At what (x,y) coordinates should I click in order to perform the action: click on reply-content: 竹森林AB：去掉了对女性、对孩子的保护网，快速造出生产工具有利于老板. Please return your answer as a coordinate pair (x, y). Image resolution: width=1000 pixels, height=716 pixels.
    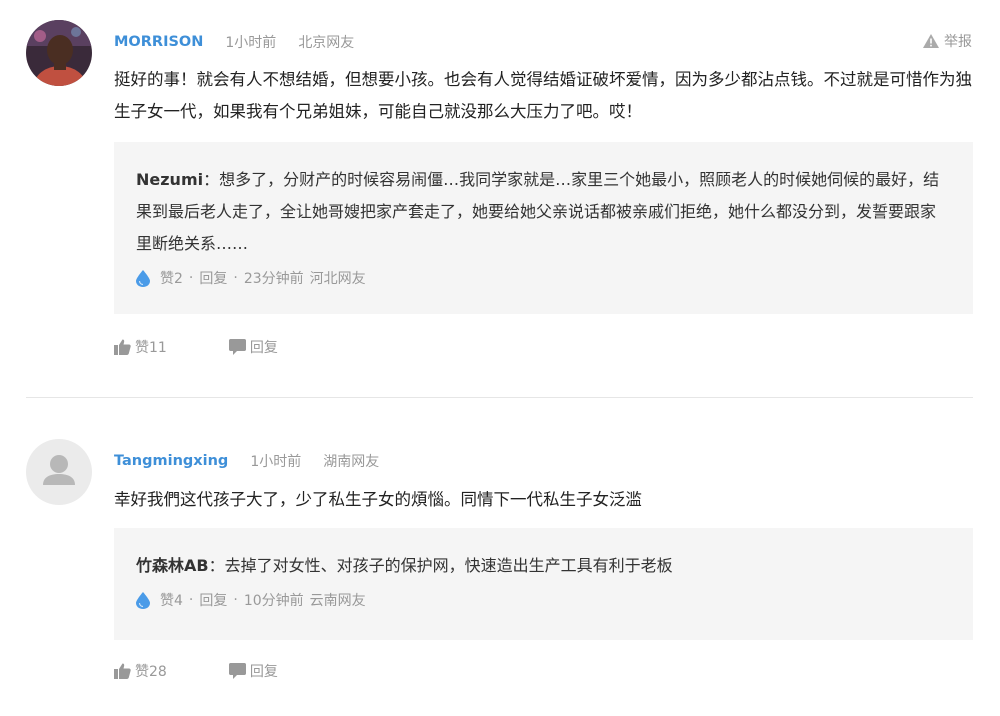
    Looking at the image, I should click on (543, 566).